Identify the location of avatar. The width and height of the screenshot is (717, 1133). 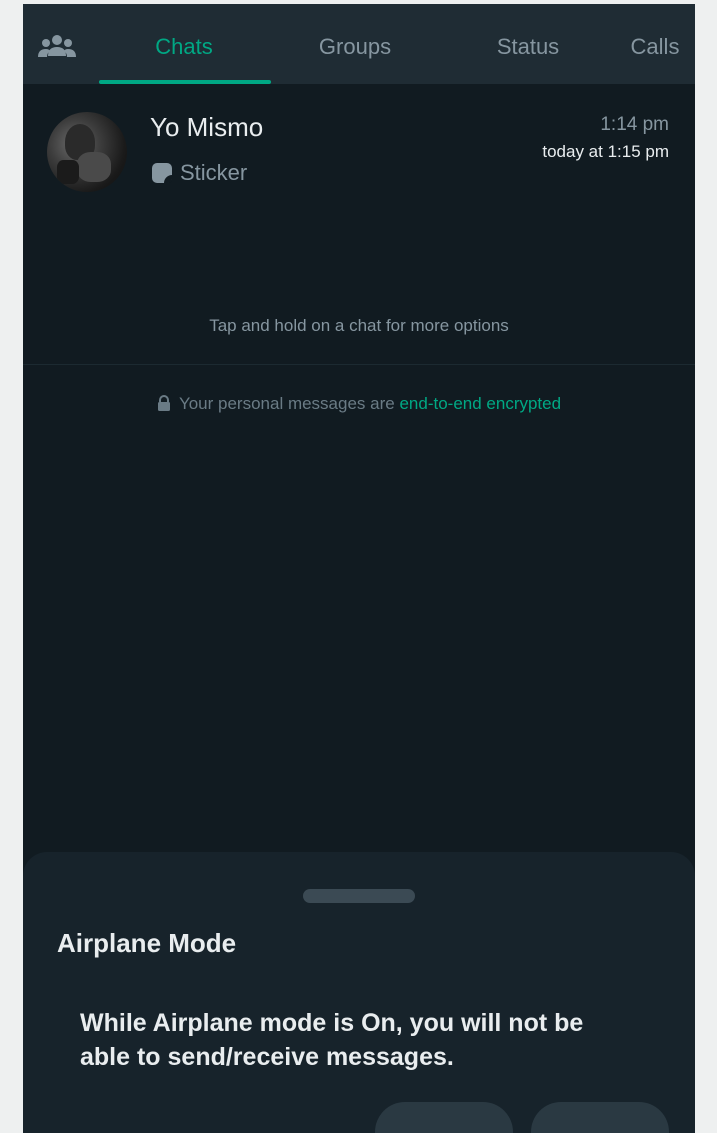
(87, 152).